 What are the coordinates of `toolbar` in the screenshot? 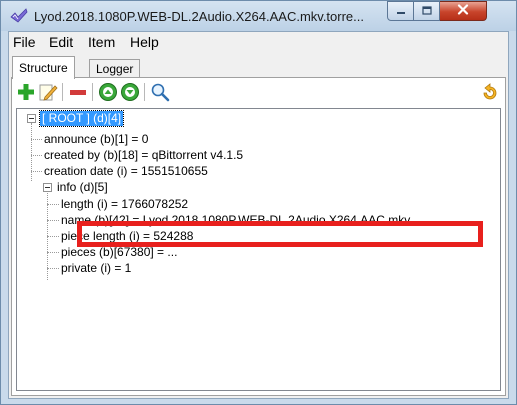 It's located at (258, 92).